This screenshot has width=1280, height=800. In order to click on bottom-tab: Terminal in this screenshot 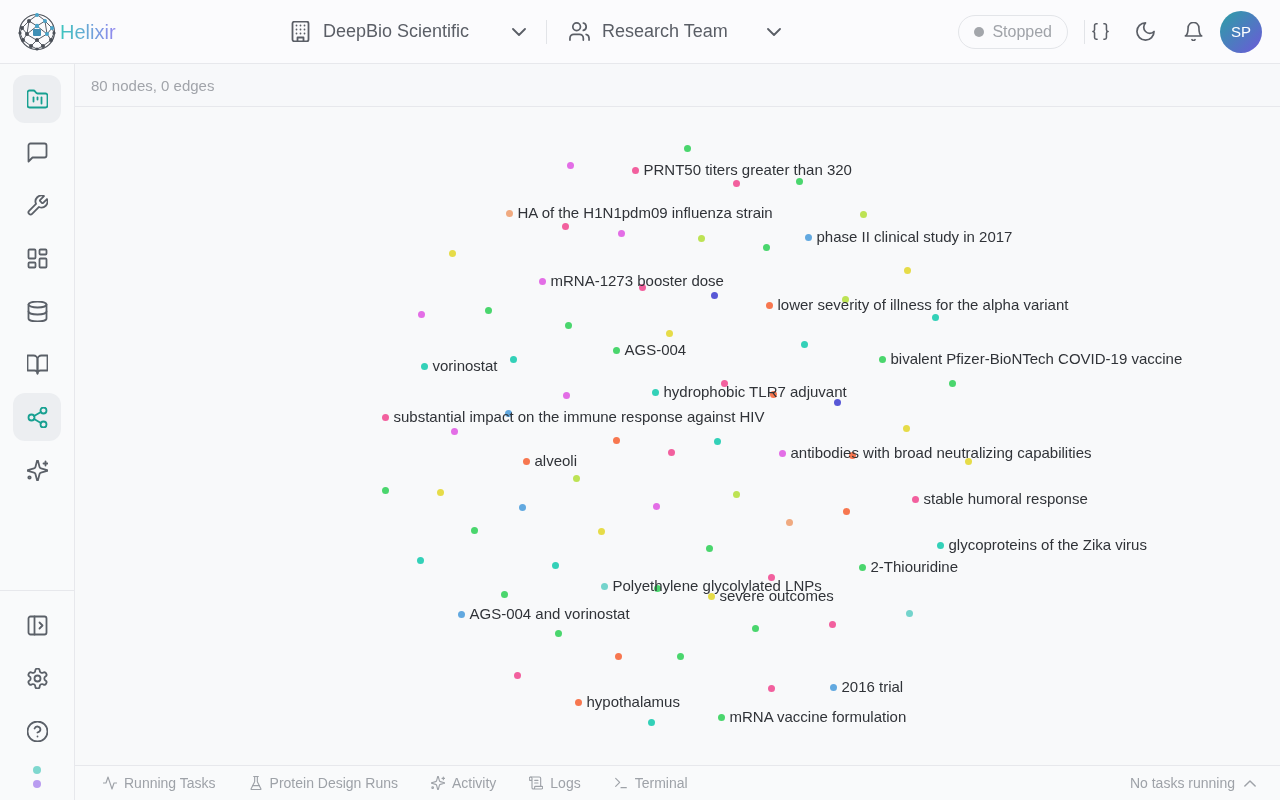, I will do `click(650, 783)`.